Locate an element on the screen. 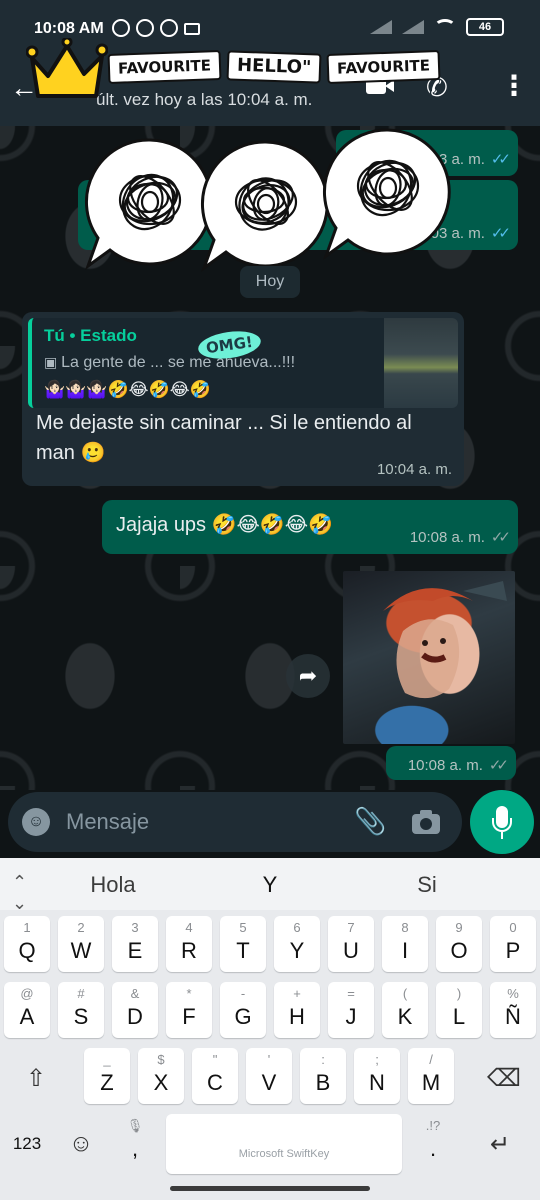  key-x-alt: $ is located at coordinates (161, 1059).